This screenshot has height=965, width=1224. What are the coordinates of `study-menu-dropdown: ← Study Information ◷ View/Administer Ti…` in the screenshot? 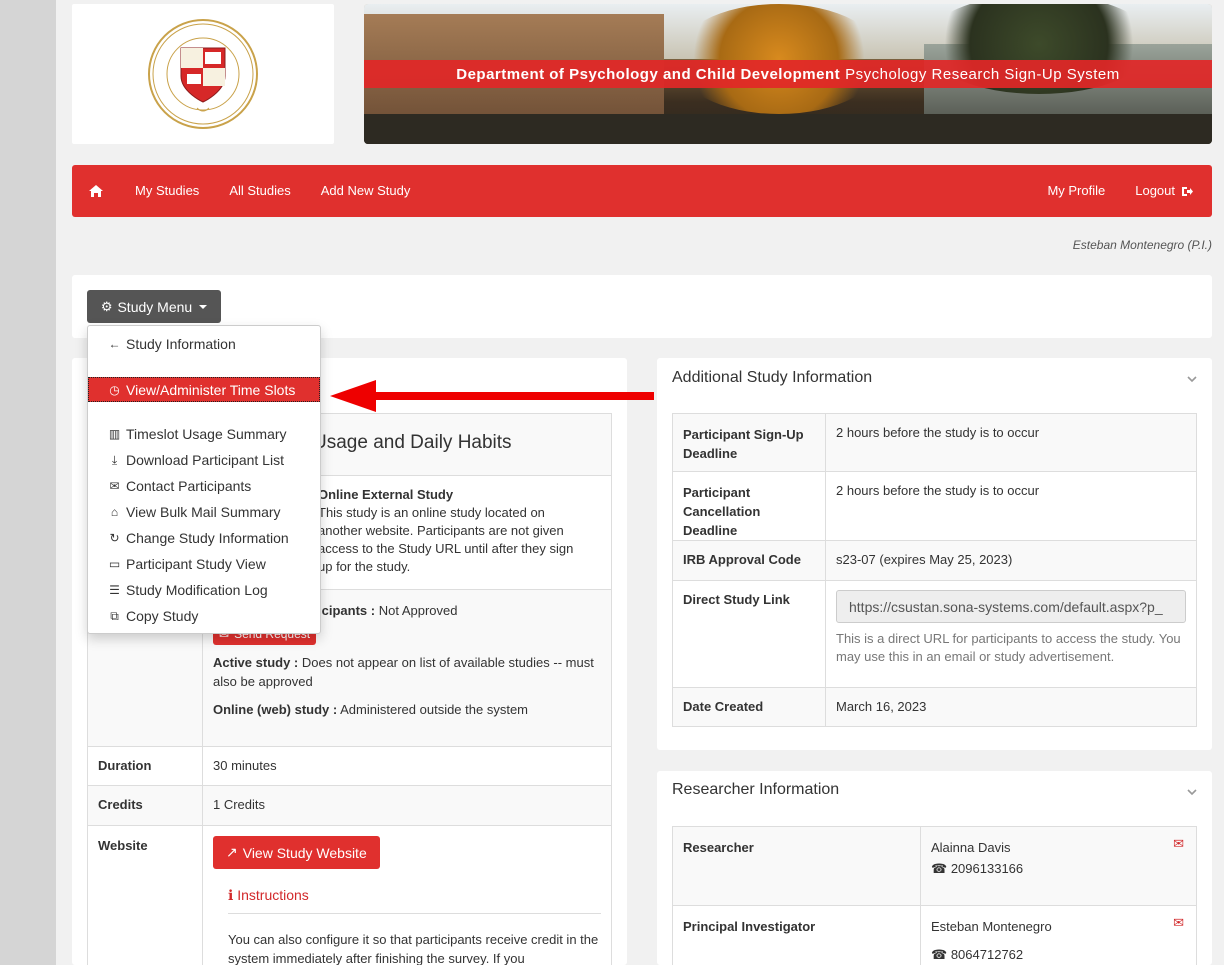 It's located at (204, 479).